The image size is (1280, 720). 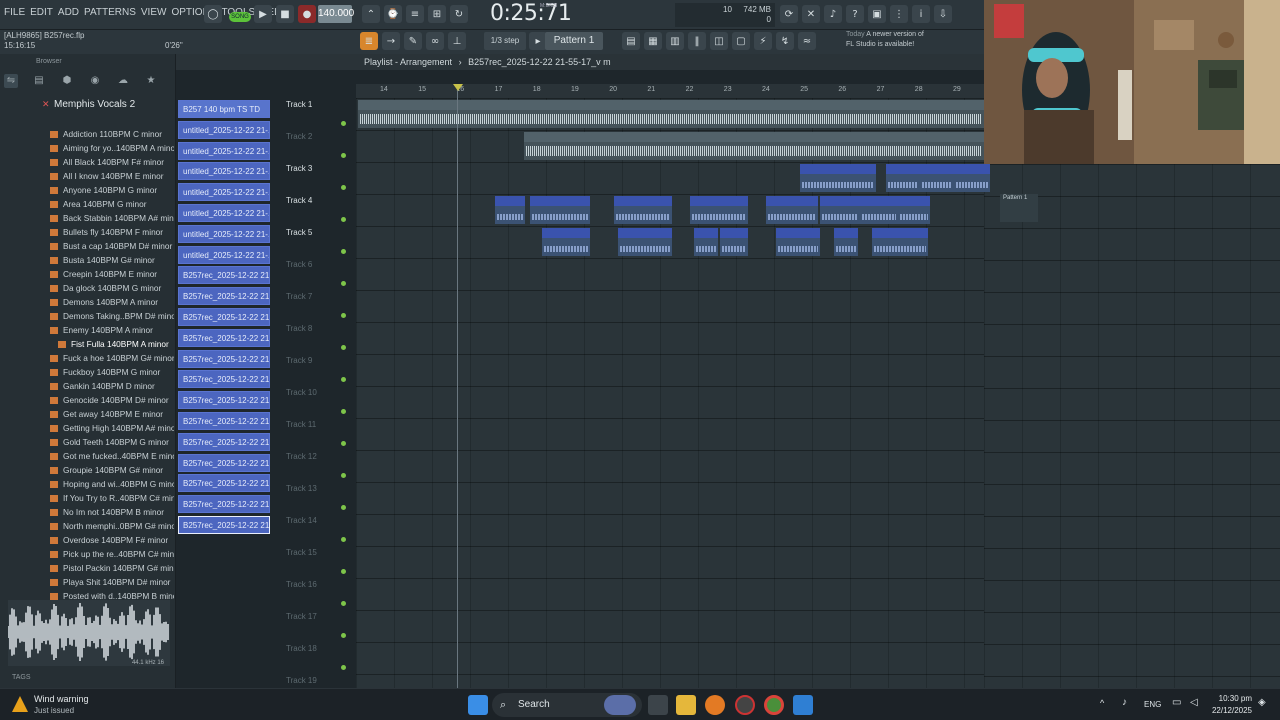 What do you see at coordinates (653, 41) in the screenshot?
I see `channel-rack-icon: ▦` at bounding box center [653, 41].